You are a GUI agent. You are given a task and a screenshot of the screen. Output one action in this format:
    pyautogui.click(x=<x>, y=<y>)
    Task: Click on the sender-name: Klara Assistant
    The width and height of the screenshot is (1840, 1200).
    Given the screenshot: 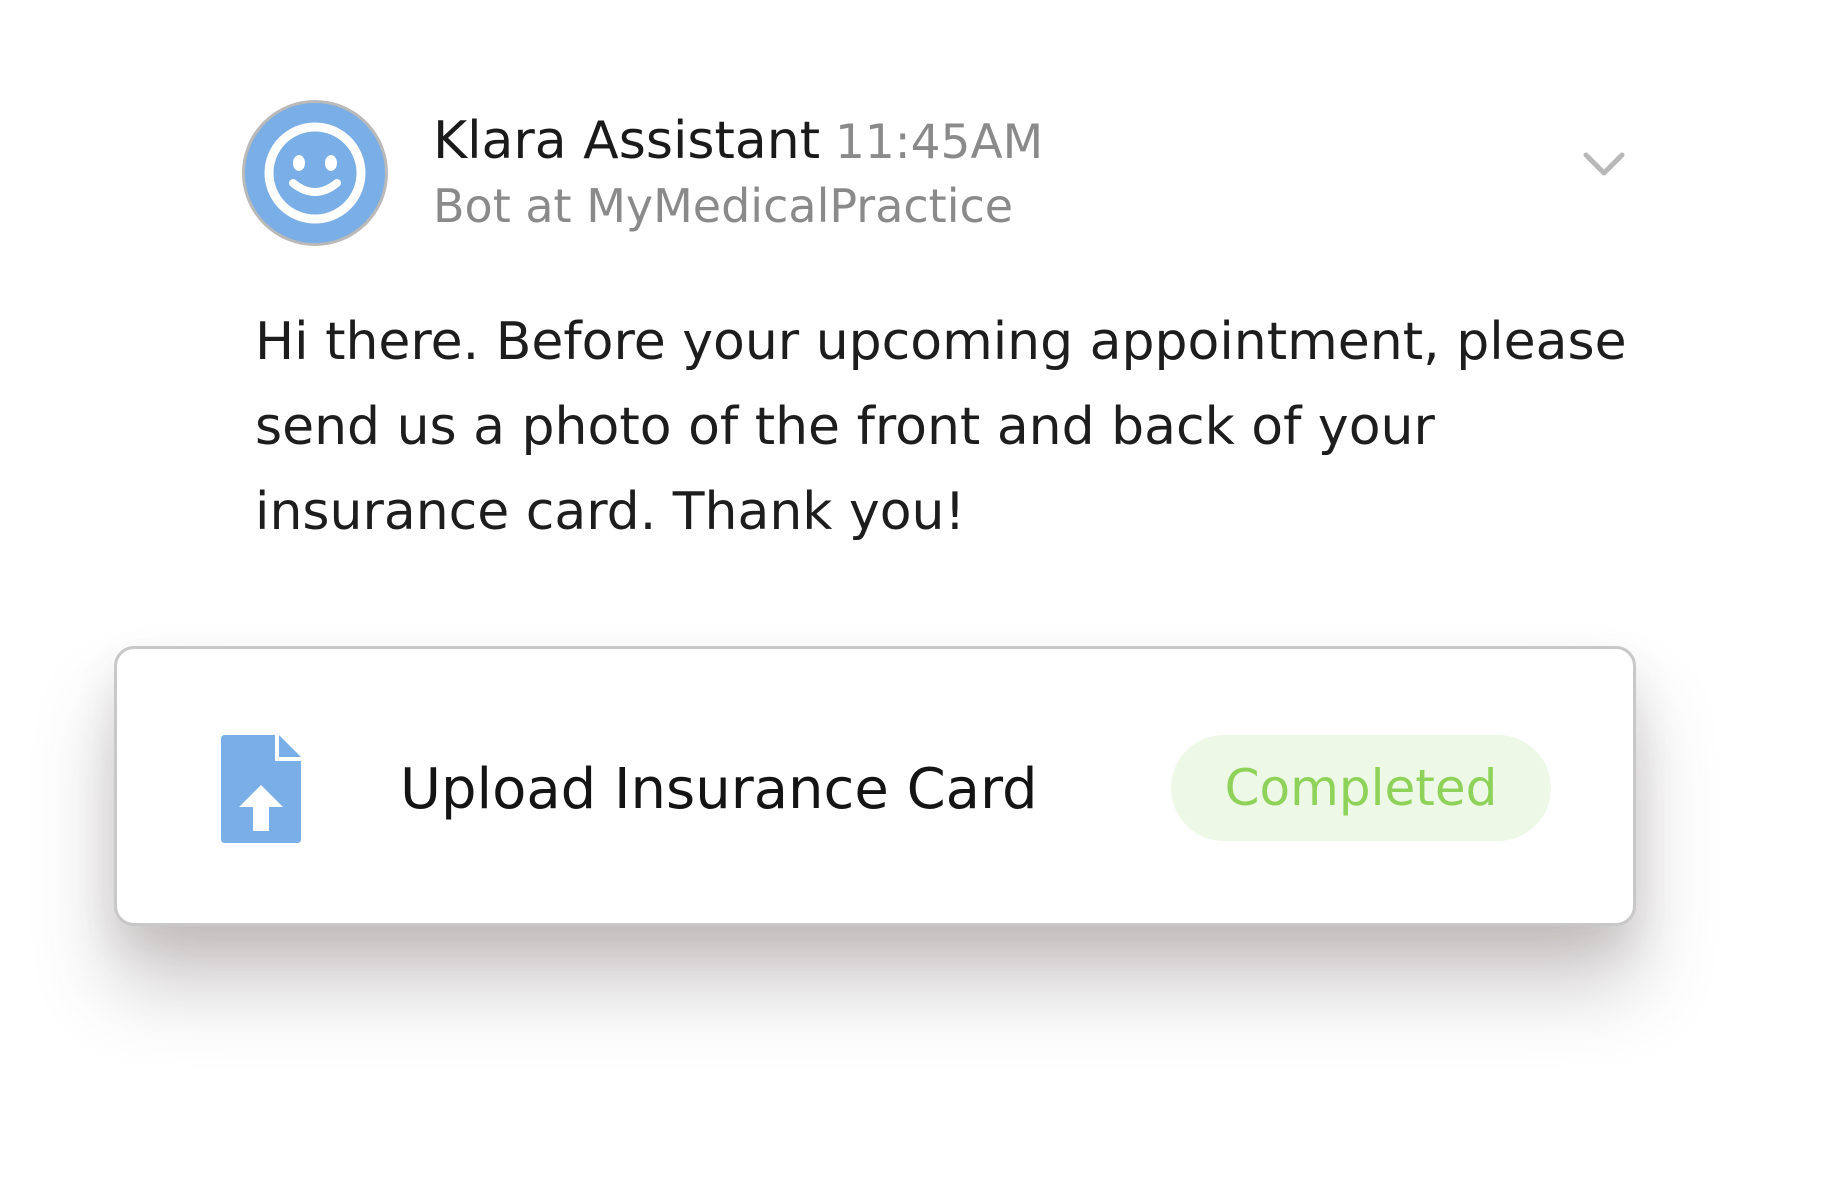 What is the action you would take?
    pyautogui.click(x=627, y=141)
    